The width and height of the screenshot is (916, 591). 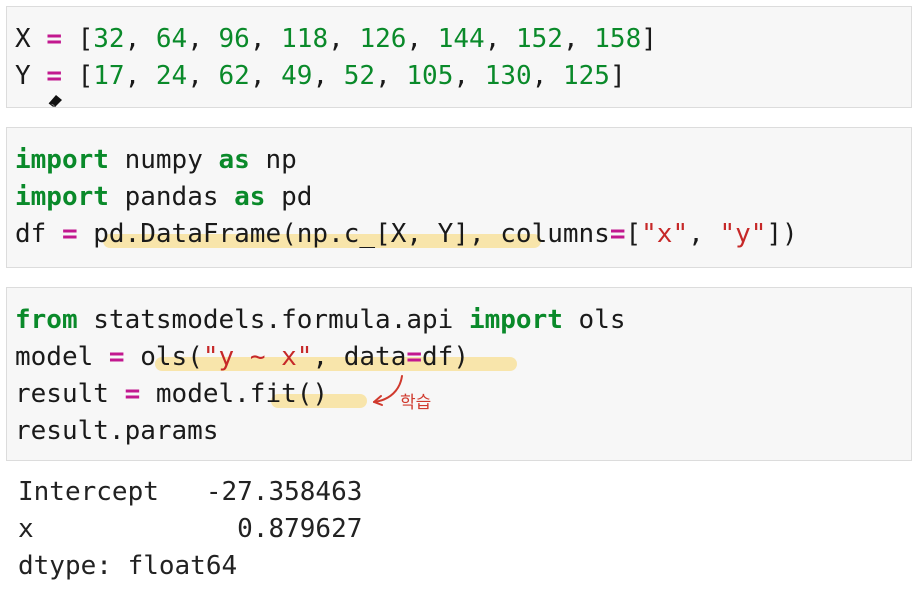 I want to click on number-literal: 62, so click(x=234, y=76).